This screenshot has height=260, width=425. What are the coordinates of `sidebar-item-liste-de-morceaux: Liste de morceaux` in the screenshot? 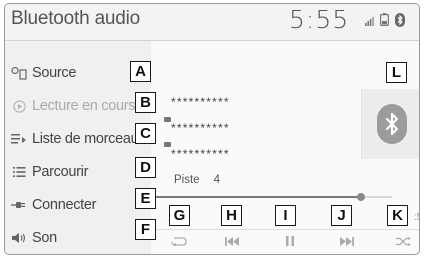 It's located at (78, 139).